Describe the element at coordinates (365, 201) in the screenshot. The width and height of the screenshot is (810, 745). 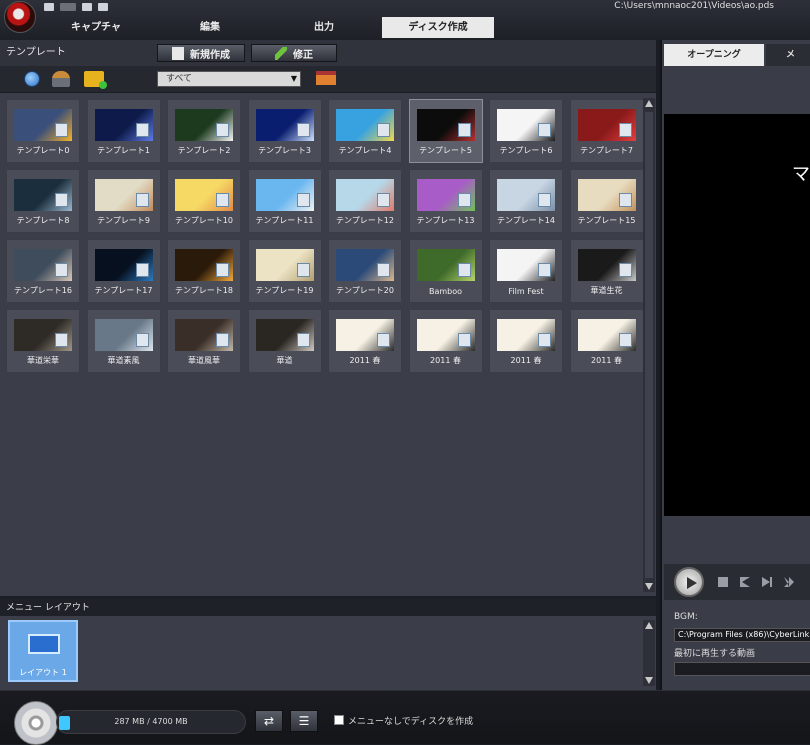
I see `template-card: テンプレート12` at that location.